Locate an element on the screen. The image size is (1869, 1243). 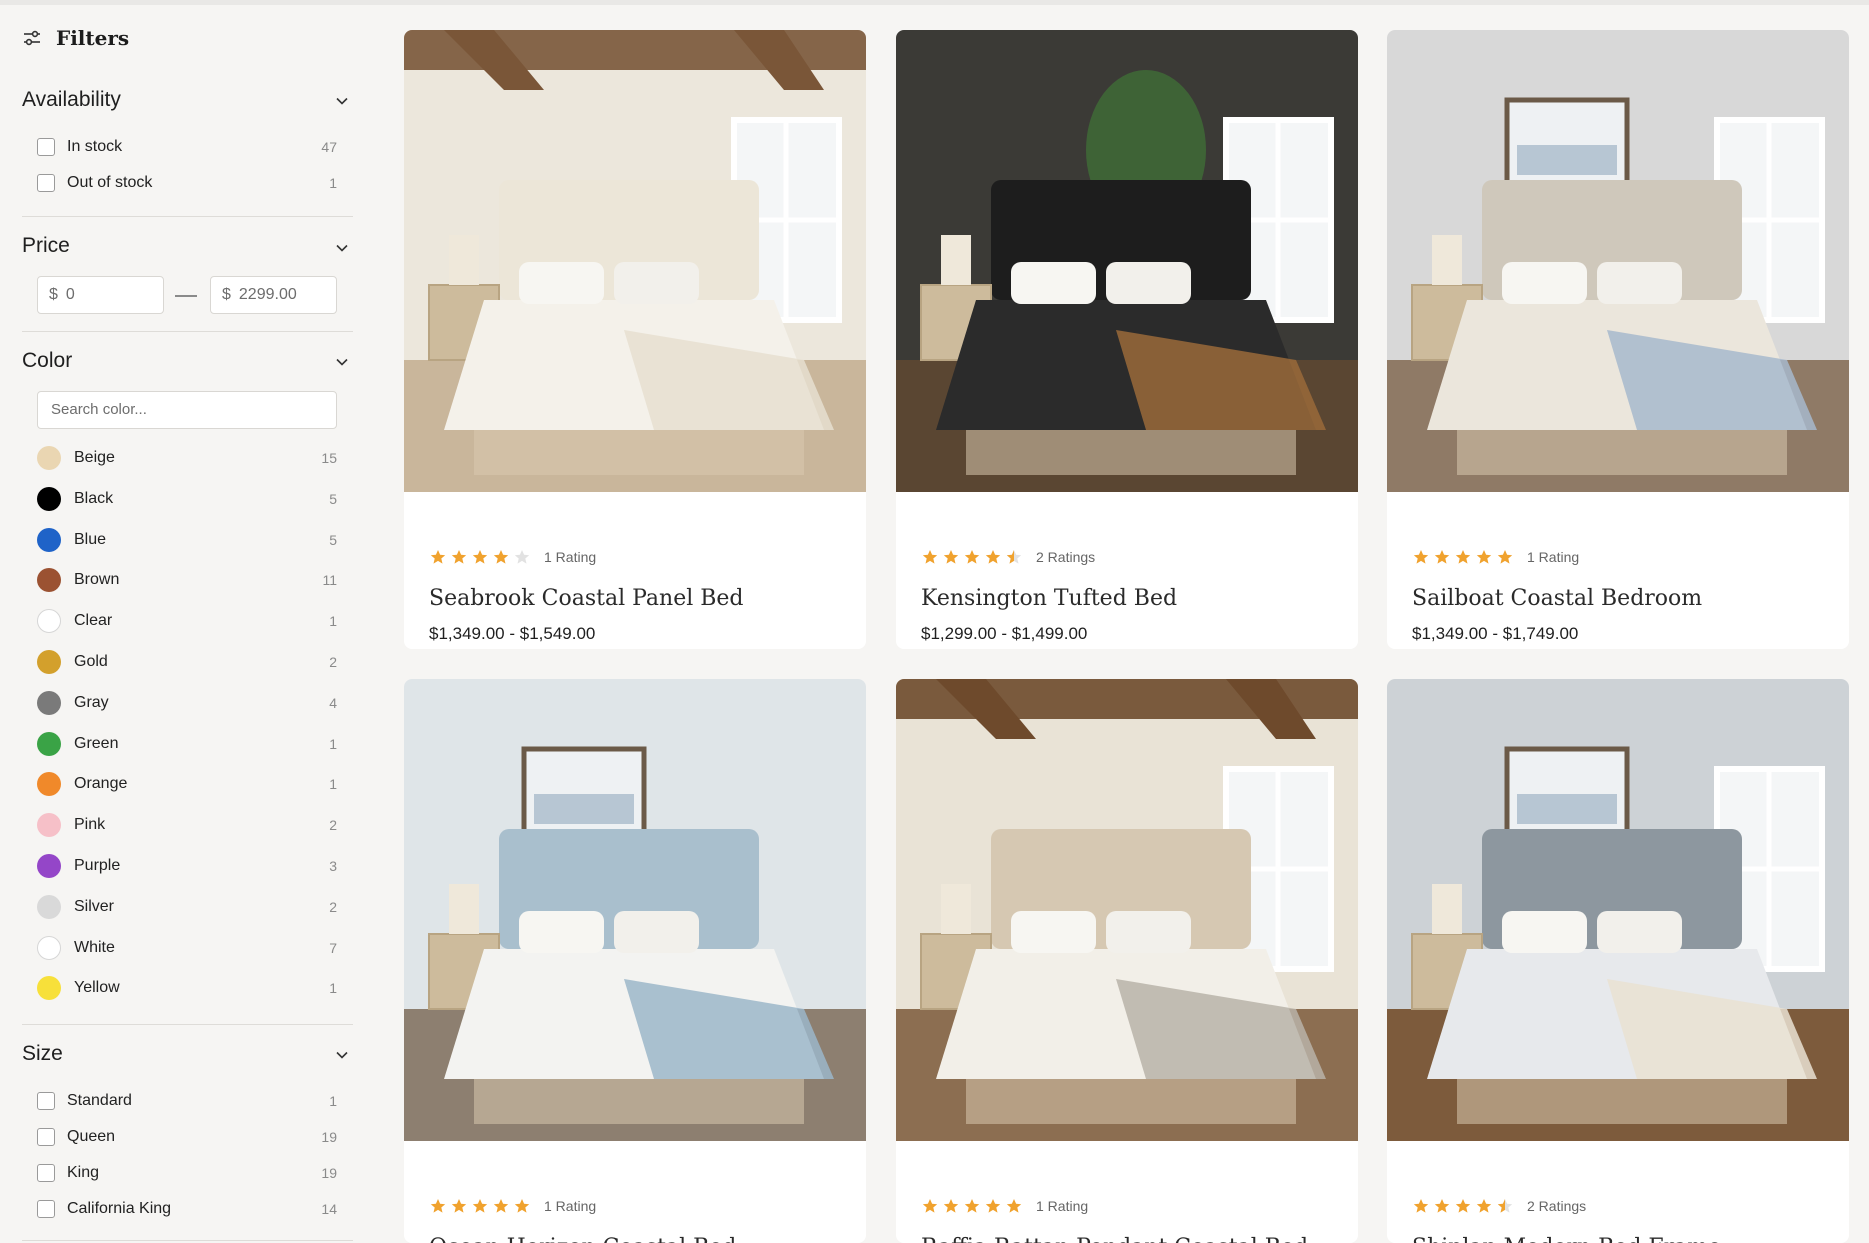
price-heading: Price is located at coordinates (46, 246).